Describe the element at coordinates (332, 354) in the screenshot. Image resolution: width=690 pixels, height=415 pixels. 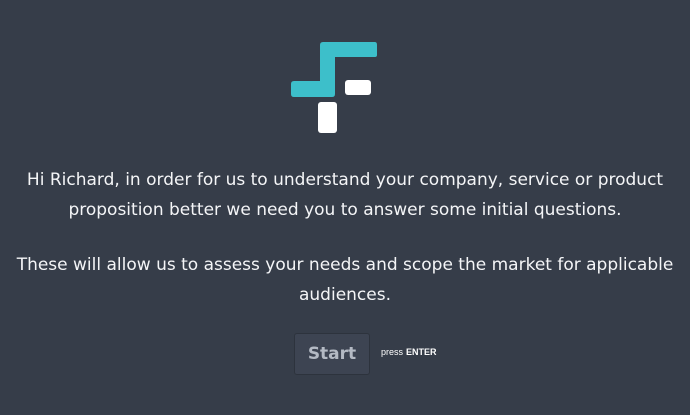
I see `start-button: Start` at that location.